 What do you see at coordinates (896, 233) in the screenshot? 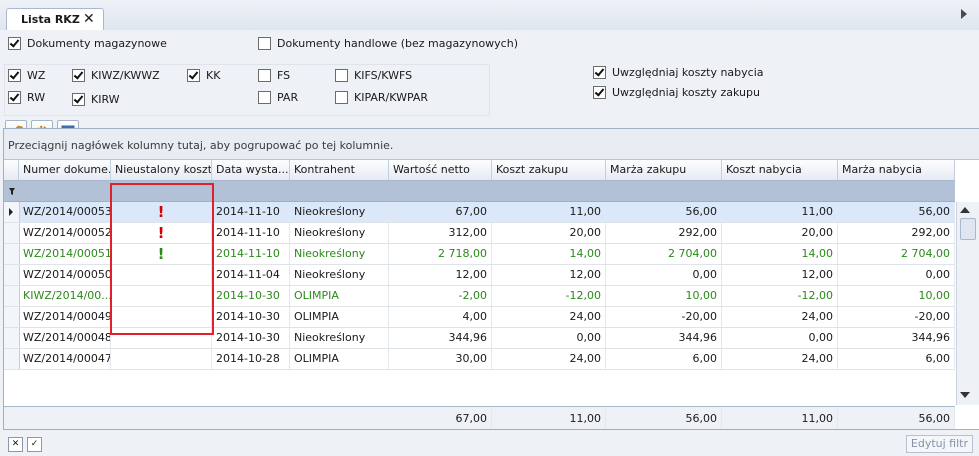
I see `cell-marza-nabycia: 292,00` at bounding box center [896, 233].